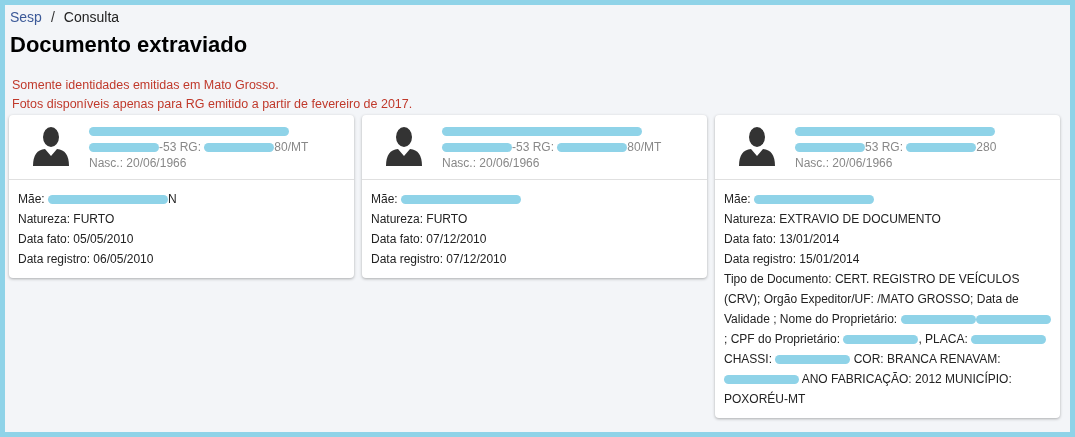 This screenshot has height=437, width=1075. What do you see at coordinates (792, 259) in the screenshot?
I see `detail-text: Data registro: 15/01/2014` at bounding box center [792, 259].